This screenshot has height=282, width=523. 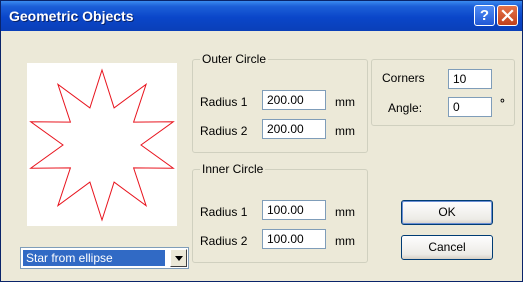 I want to click on inner-radius2-unit: mm, so click(x=345, y=241).